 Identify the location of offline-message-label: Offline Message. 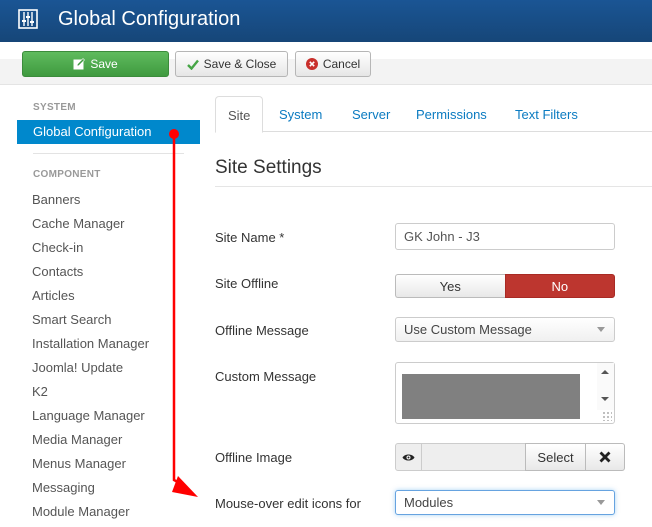
(262, 330).